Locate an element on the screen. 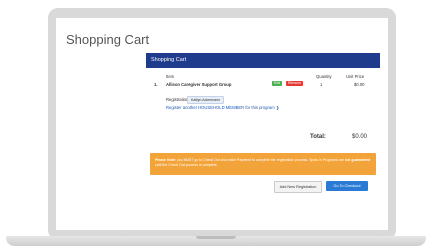  registrant-chip: Kaitlyn Ackermann is located at coordinates (205, 99).